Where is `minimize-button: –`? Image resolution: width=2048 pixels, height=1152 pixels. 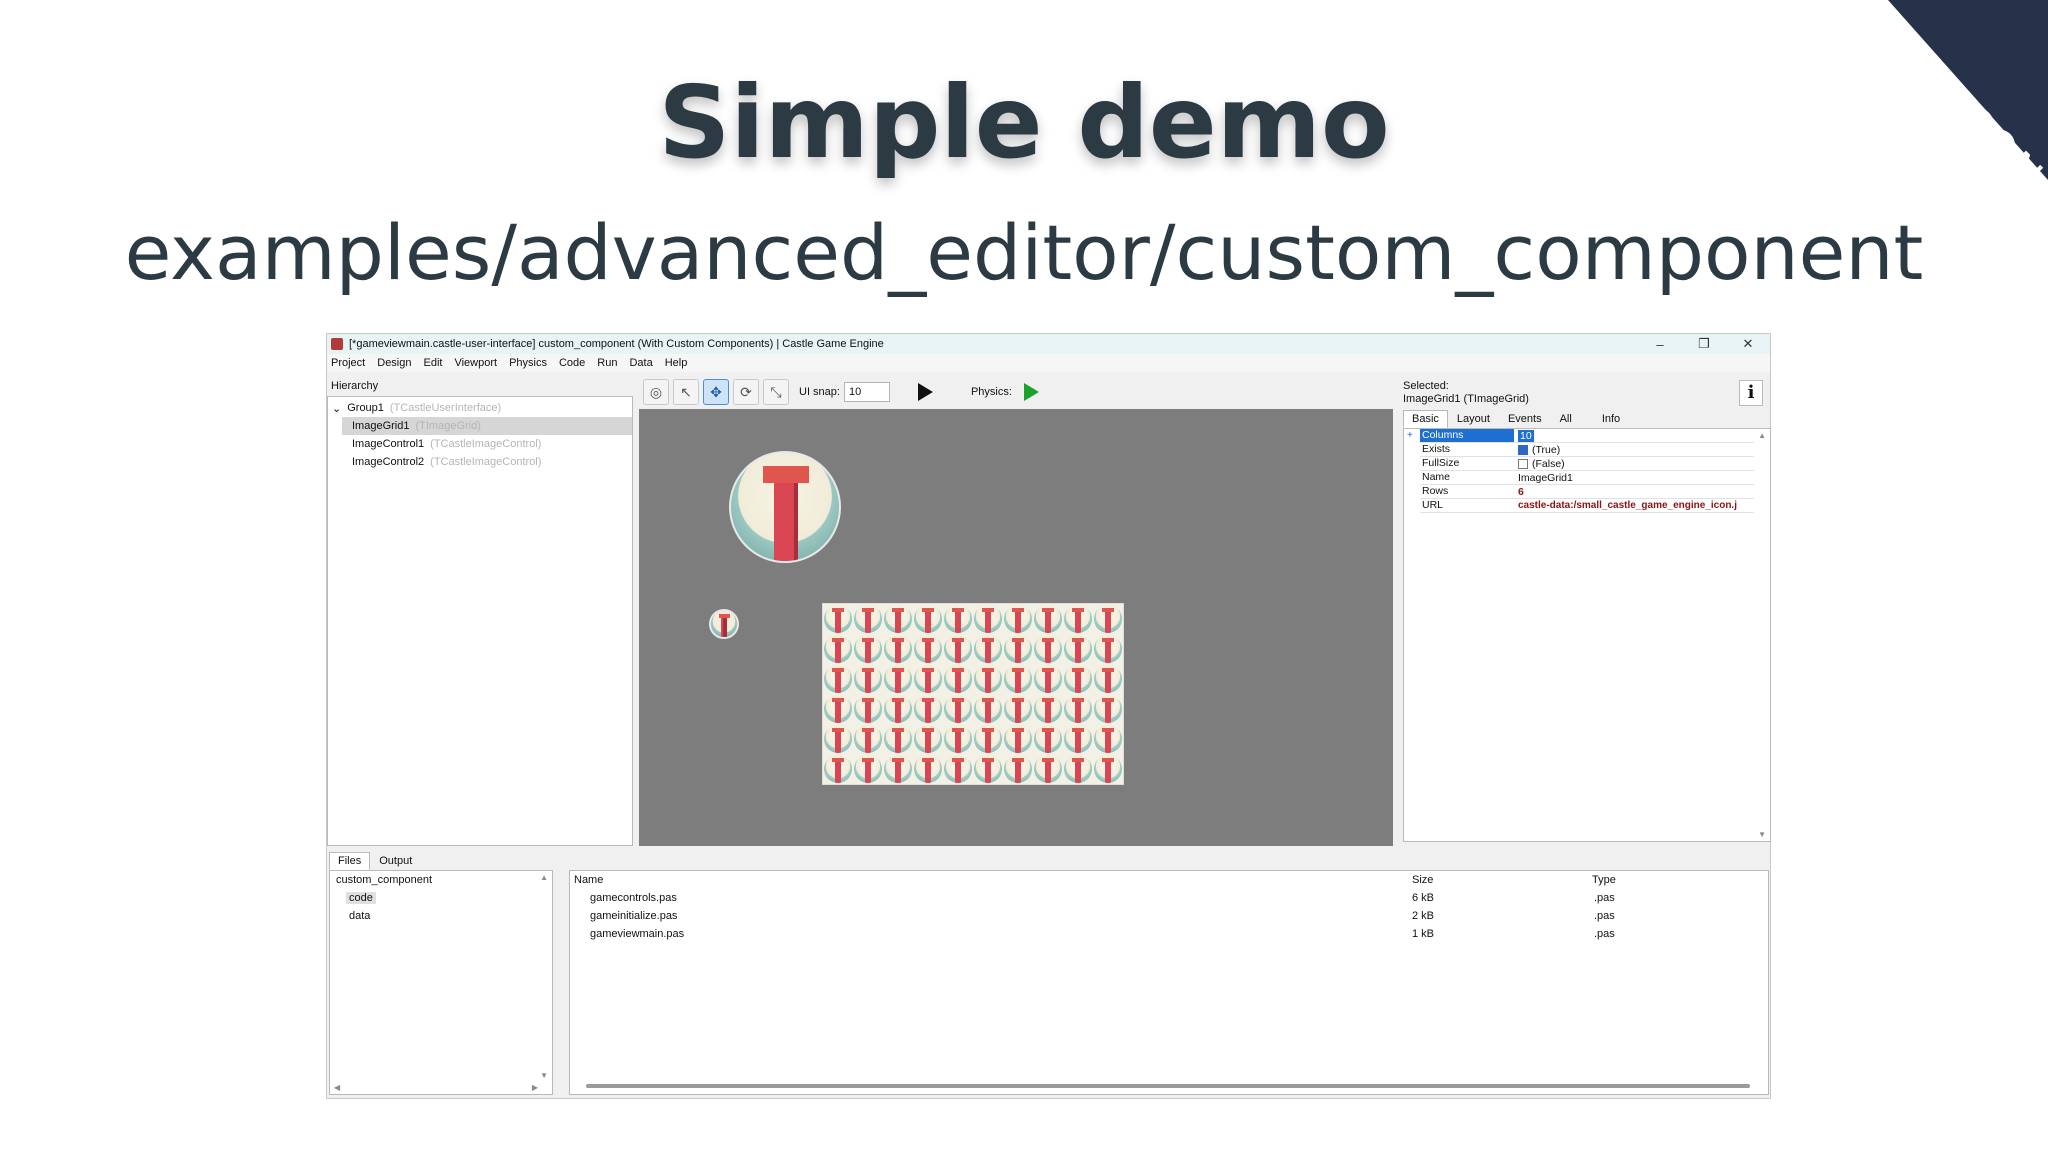 minimize-button: – is located at coordinates (1660, 344).